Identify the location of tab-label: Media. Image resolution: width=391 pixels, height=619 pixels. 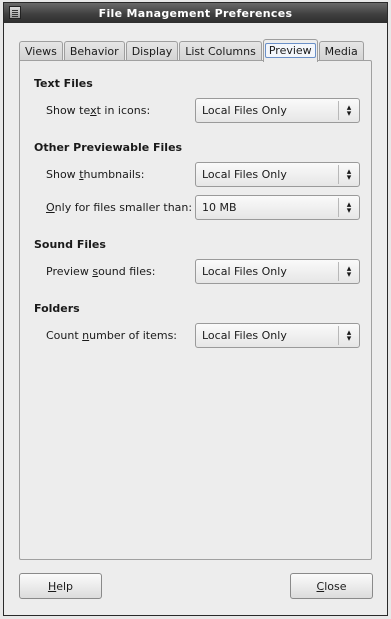
(341, 51).